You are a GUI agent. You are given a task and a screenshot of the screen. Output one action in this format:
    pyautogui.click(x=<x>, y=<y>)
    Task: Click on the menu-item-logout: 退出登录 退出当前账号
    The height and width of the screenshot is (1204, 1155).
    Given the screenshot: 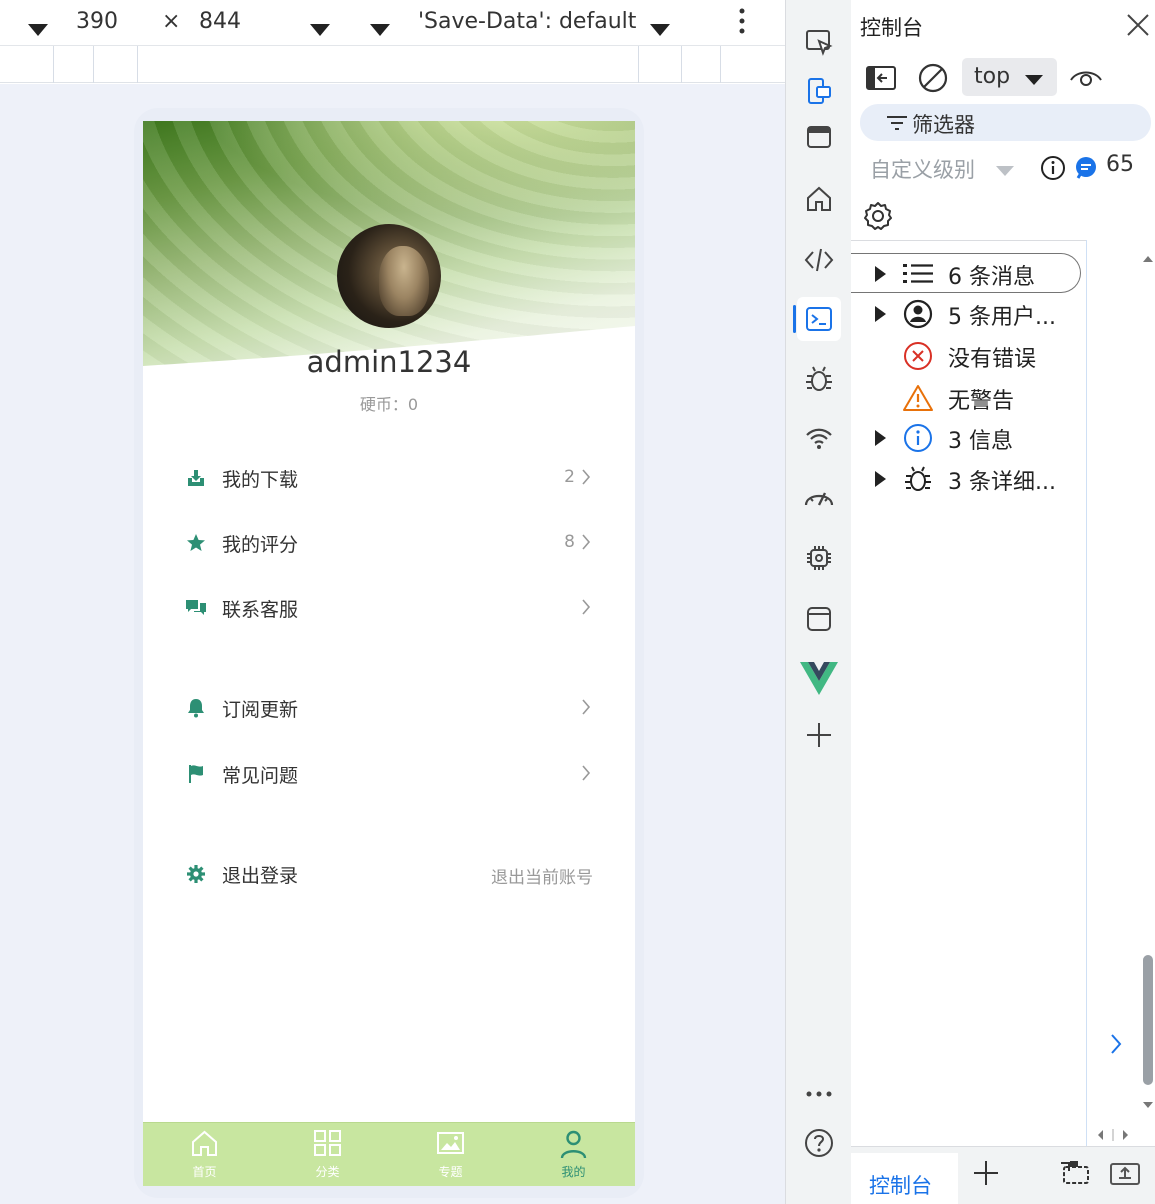 What is the action you would take?
    pyautogui.click(x=389, y=875)
    